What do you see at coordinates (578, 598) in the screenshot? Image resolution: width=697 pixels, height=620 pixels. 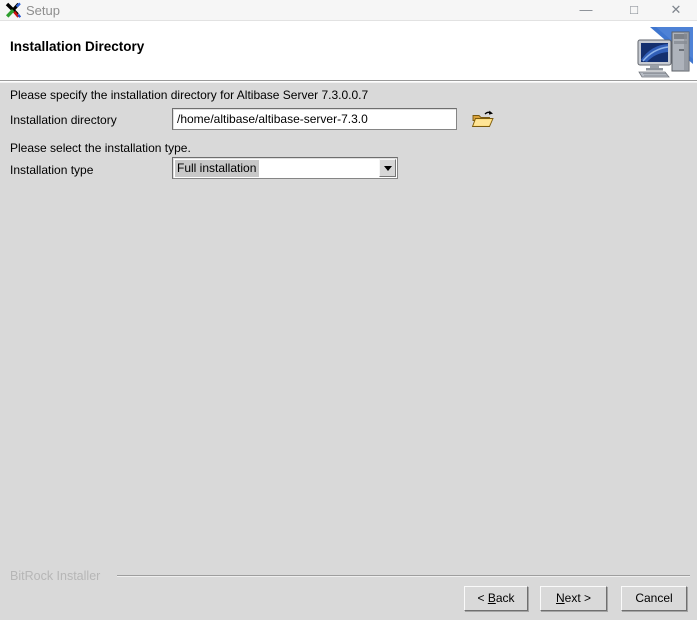 I see `next-label-rest: ext >` at bounding box center [578, 598].